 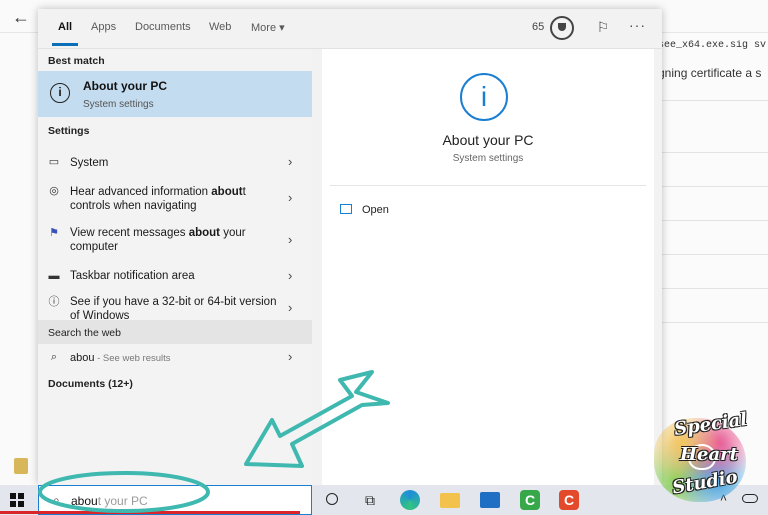 I want to click on special-heart-studio-logo: Special Heart Studio, so click(x=700, y=457).